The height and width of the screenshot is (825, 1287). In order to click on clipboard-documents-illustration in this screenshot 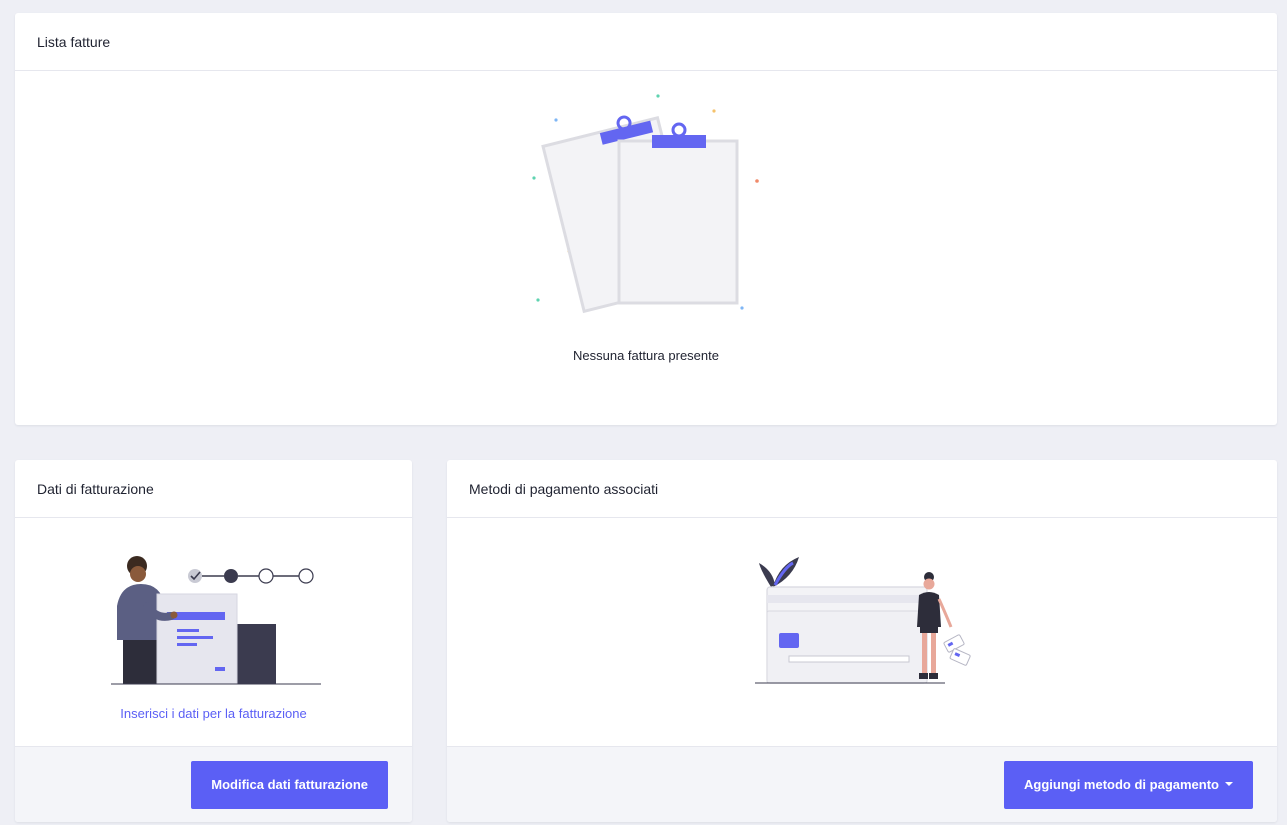, I will do `click(645, 204)`.